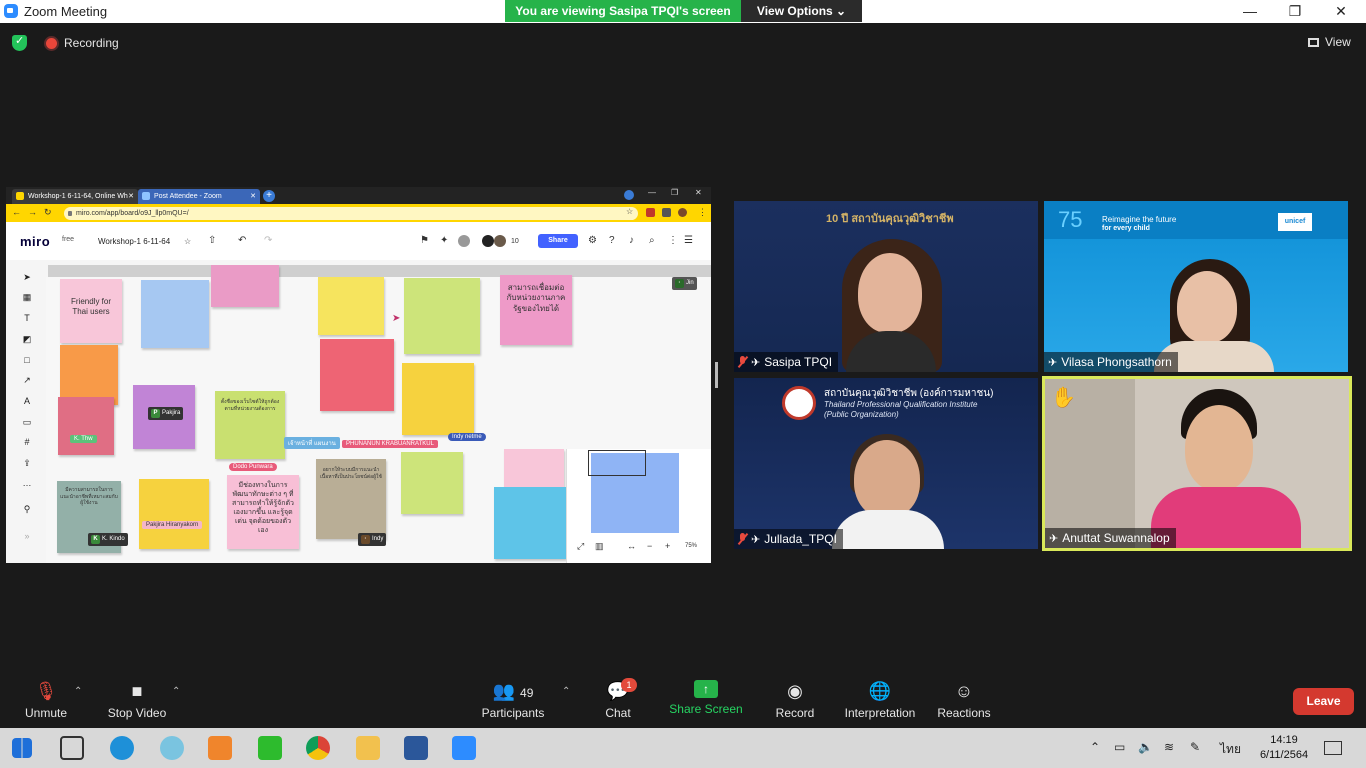  Describe the element at coordinates (444, 240) in the screenshot. I see `celebrate-icon: ✦` at that location.